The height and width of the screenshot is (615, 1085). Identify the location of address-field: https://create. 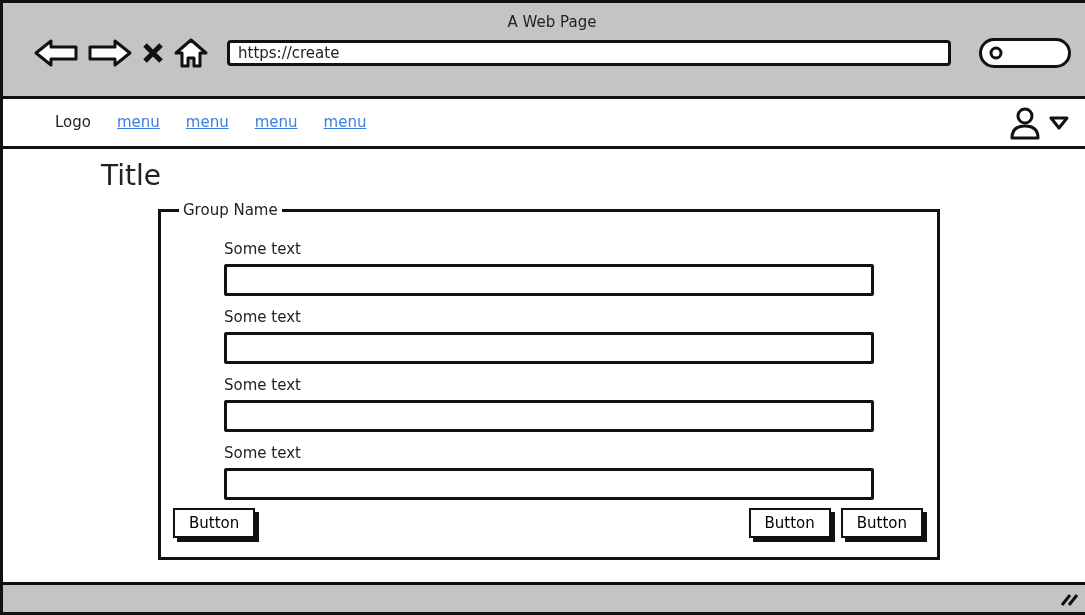
(589, 53).